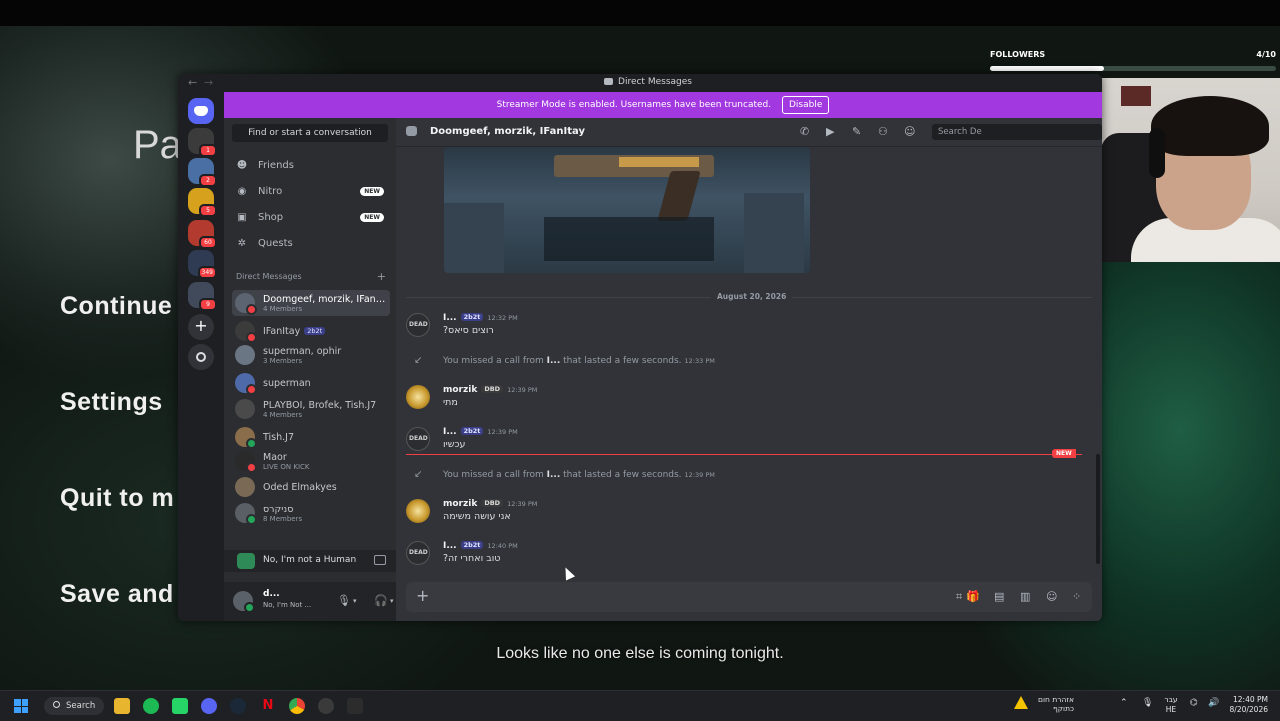  Describe the element at coordinates (297, 706) in the screenshot. I see `chrome-icon` at that location.